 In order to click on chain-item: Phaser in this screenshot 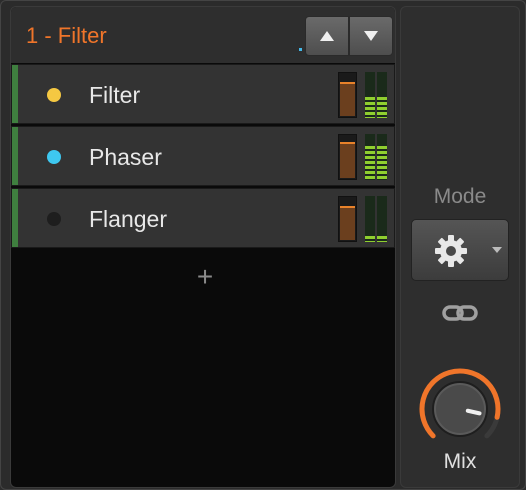, I will do `click(203, 156)`.